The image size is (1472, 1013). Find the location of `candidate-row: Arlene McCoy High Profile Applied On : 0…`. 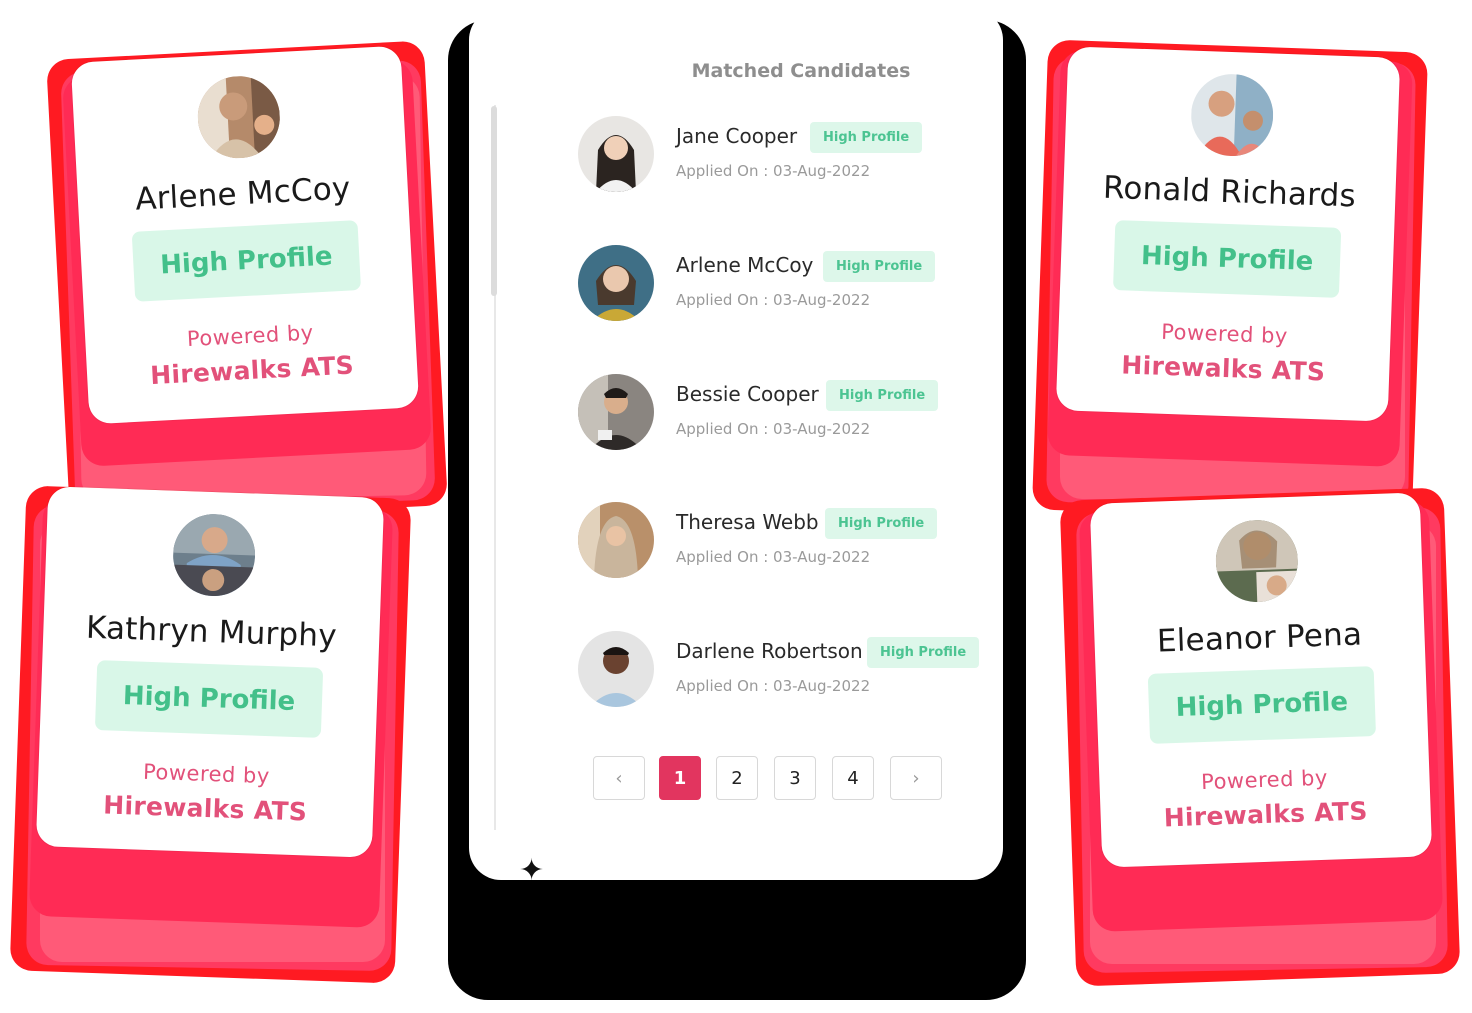

candidate-row: Arlene McCoy High Profile Applied On : 0… is located at coordinates (778, 285).